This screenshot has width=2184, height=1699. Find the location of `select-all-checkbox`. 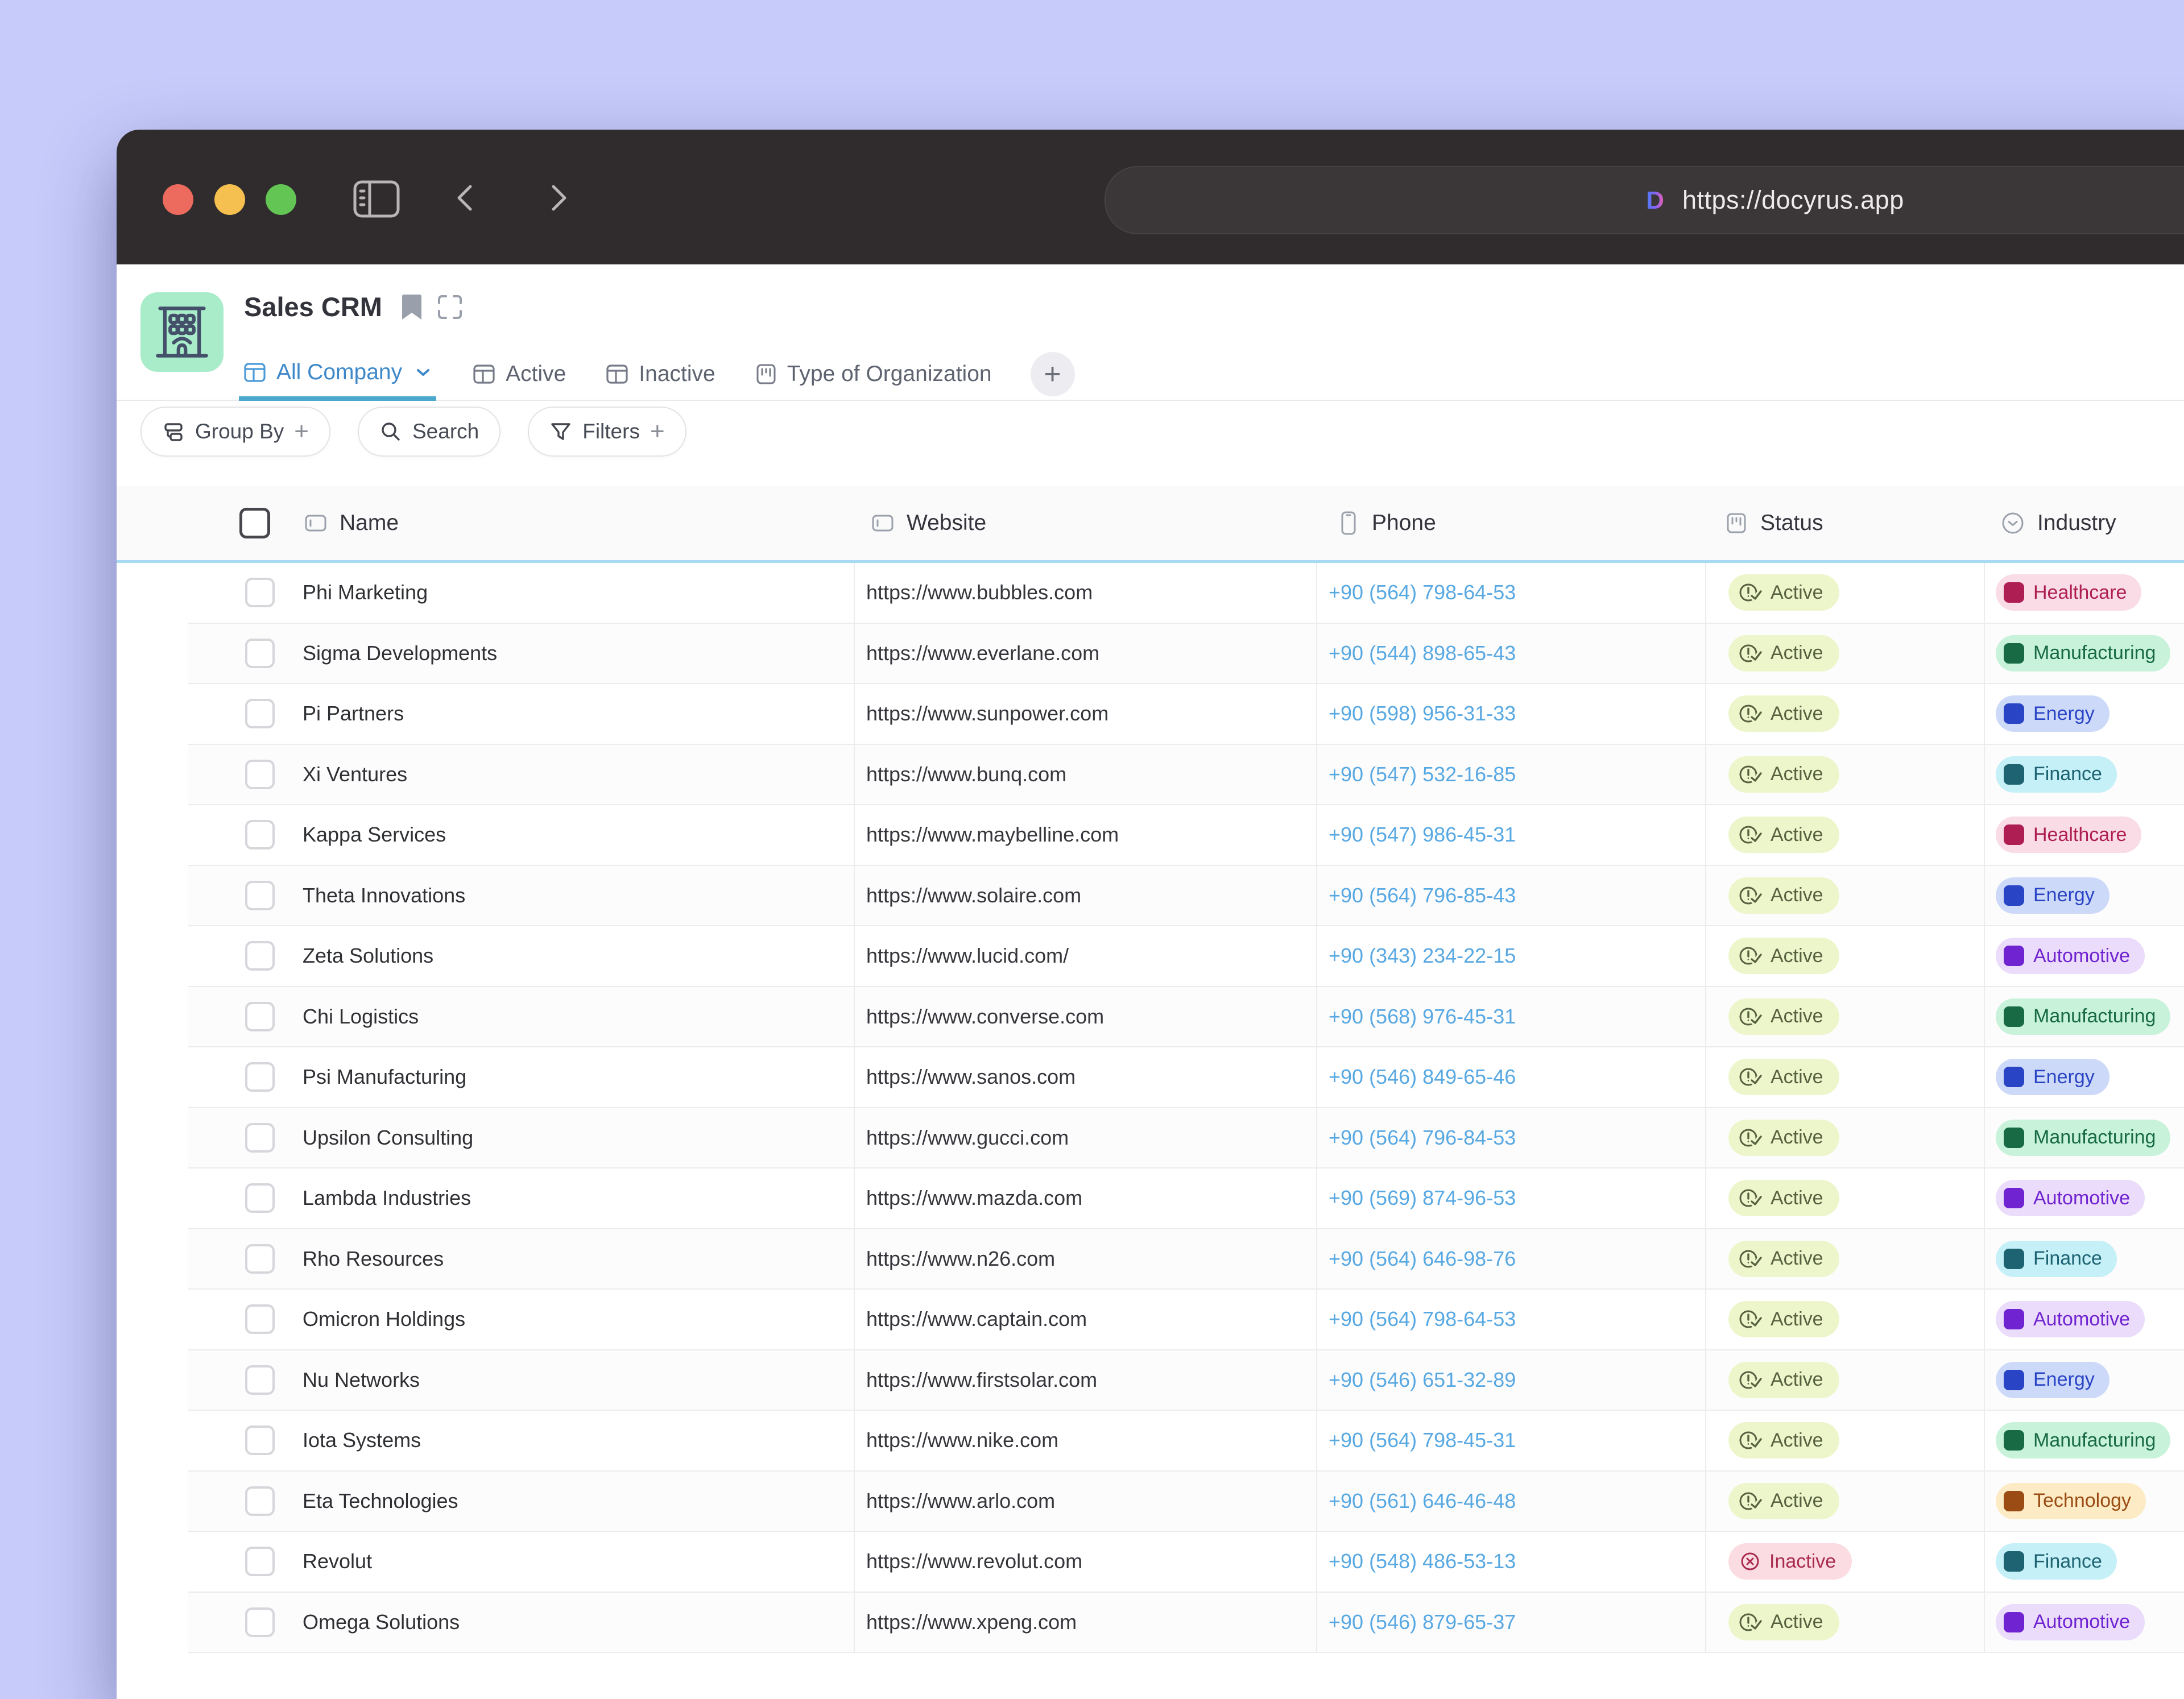

select-all-checkbox is located at coordinates (254, 523).